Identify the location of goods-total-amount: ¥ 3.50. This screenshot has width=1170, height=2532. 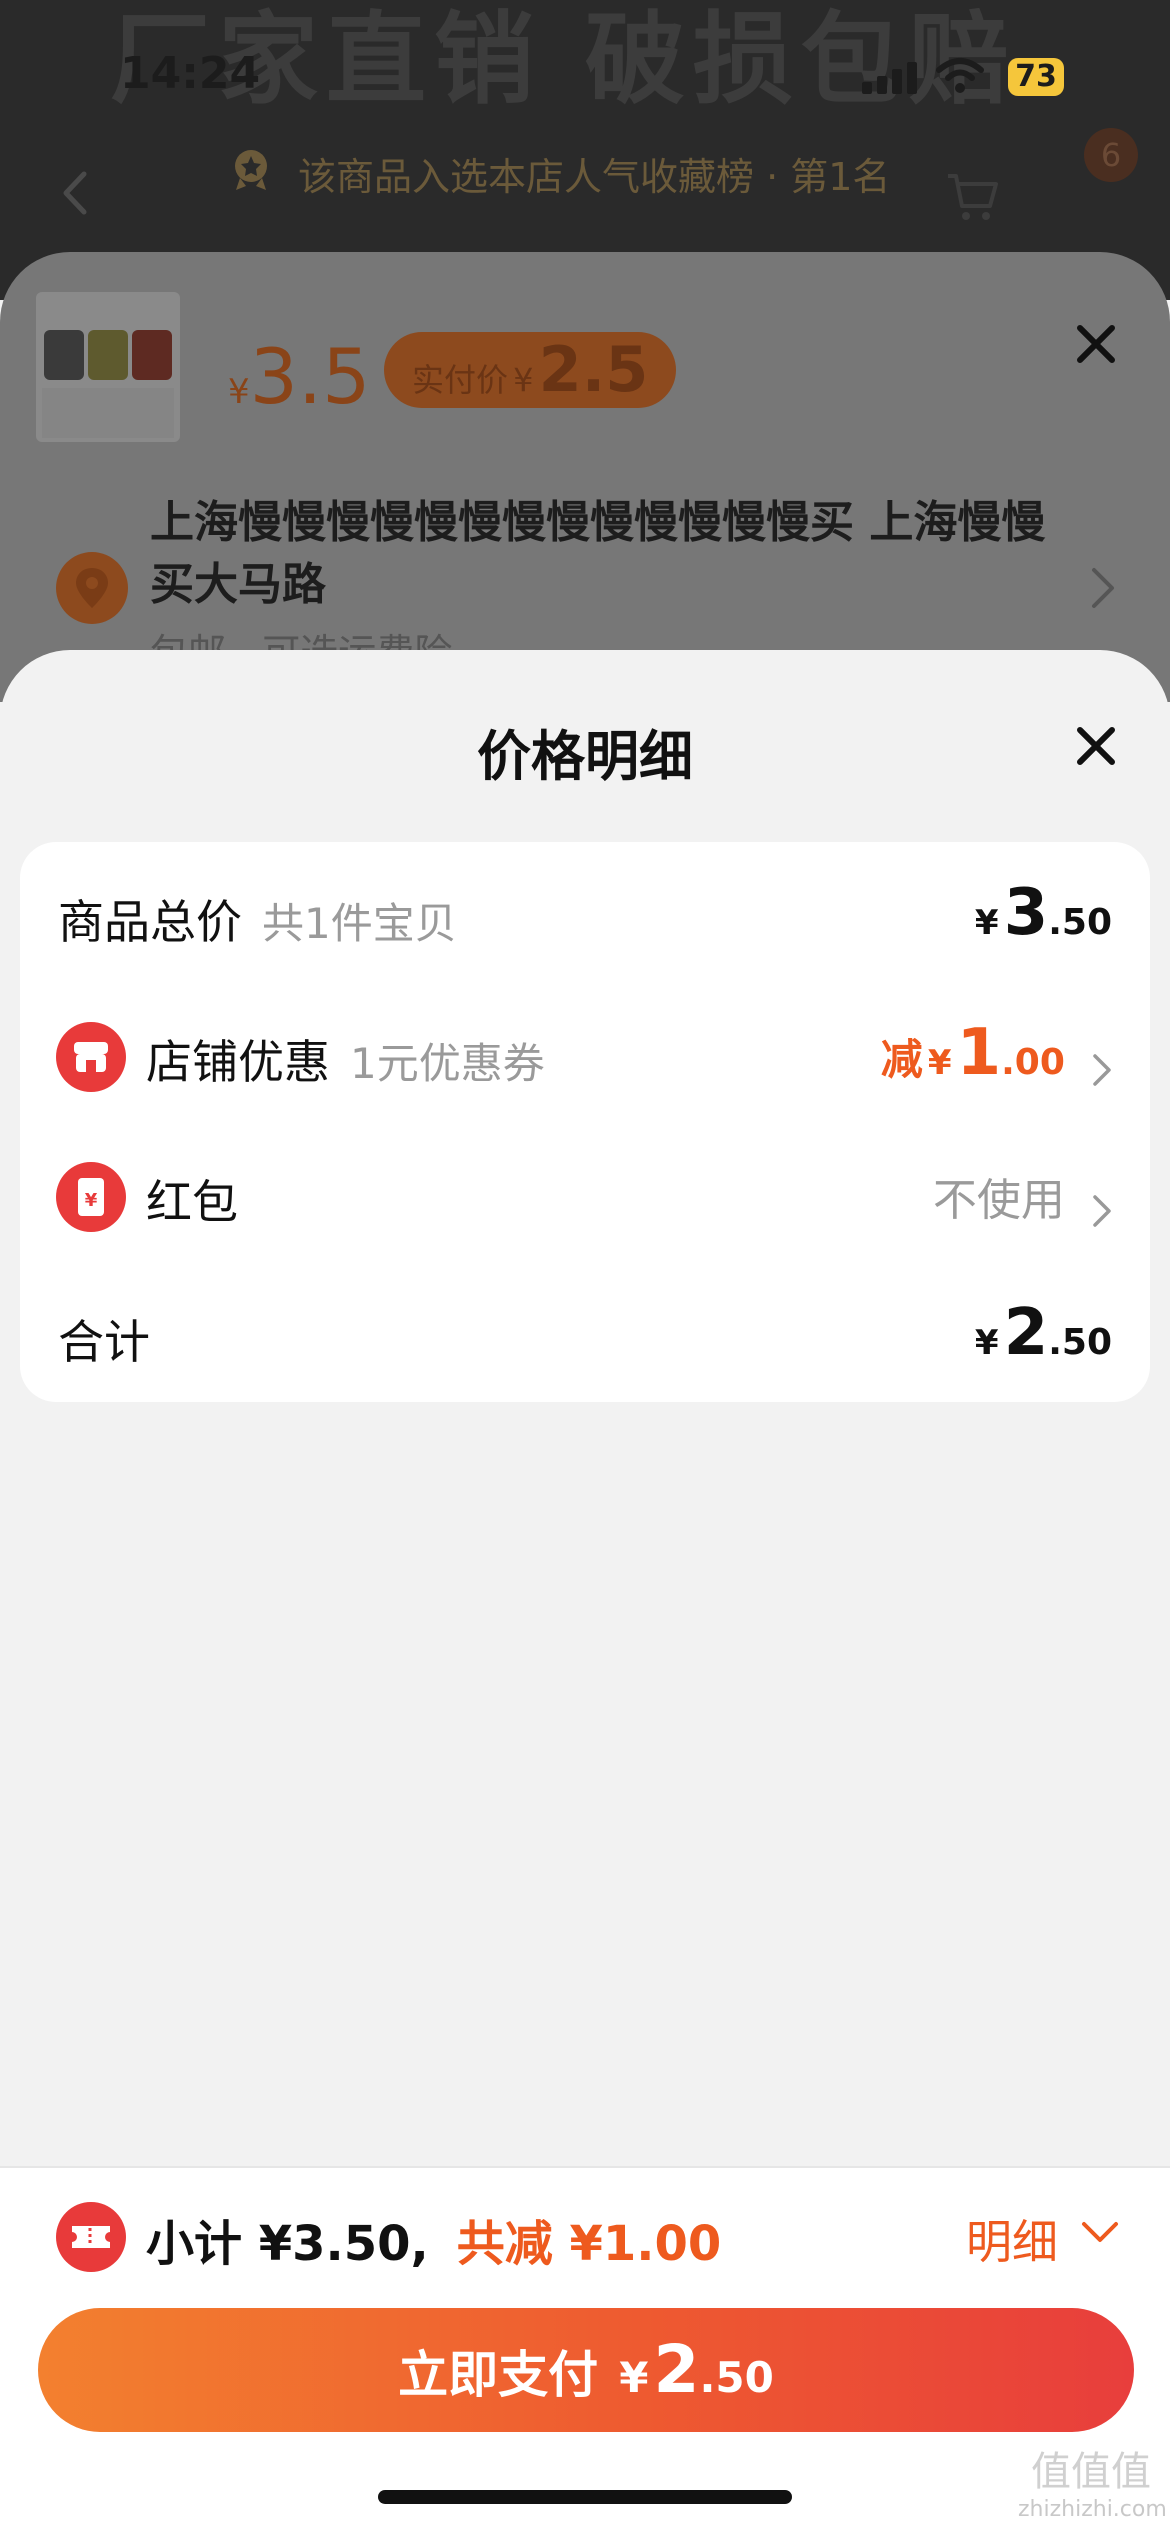
(1043, 913).